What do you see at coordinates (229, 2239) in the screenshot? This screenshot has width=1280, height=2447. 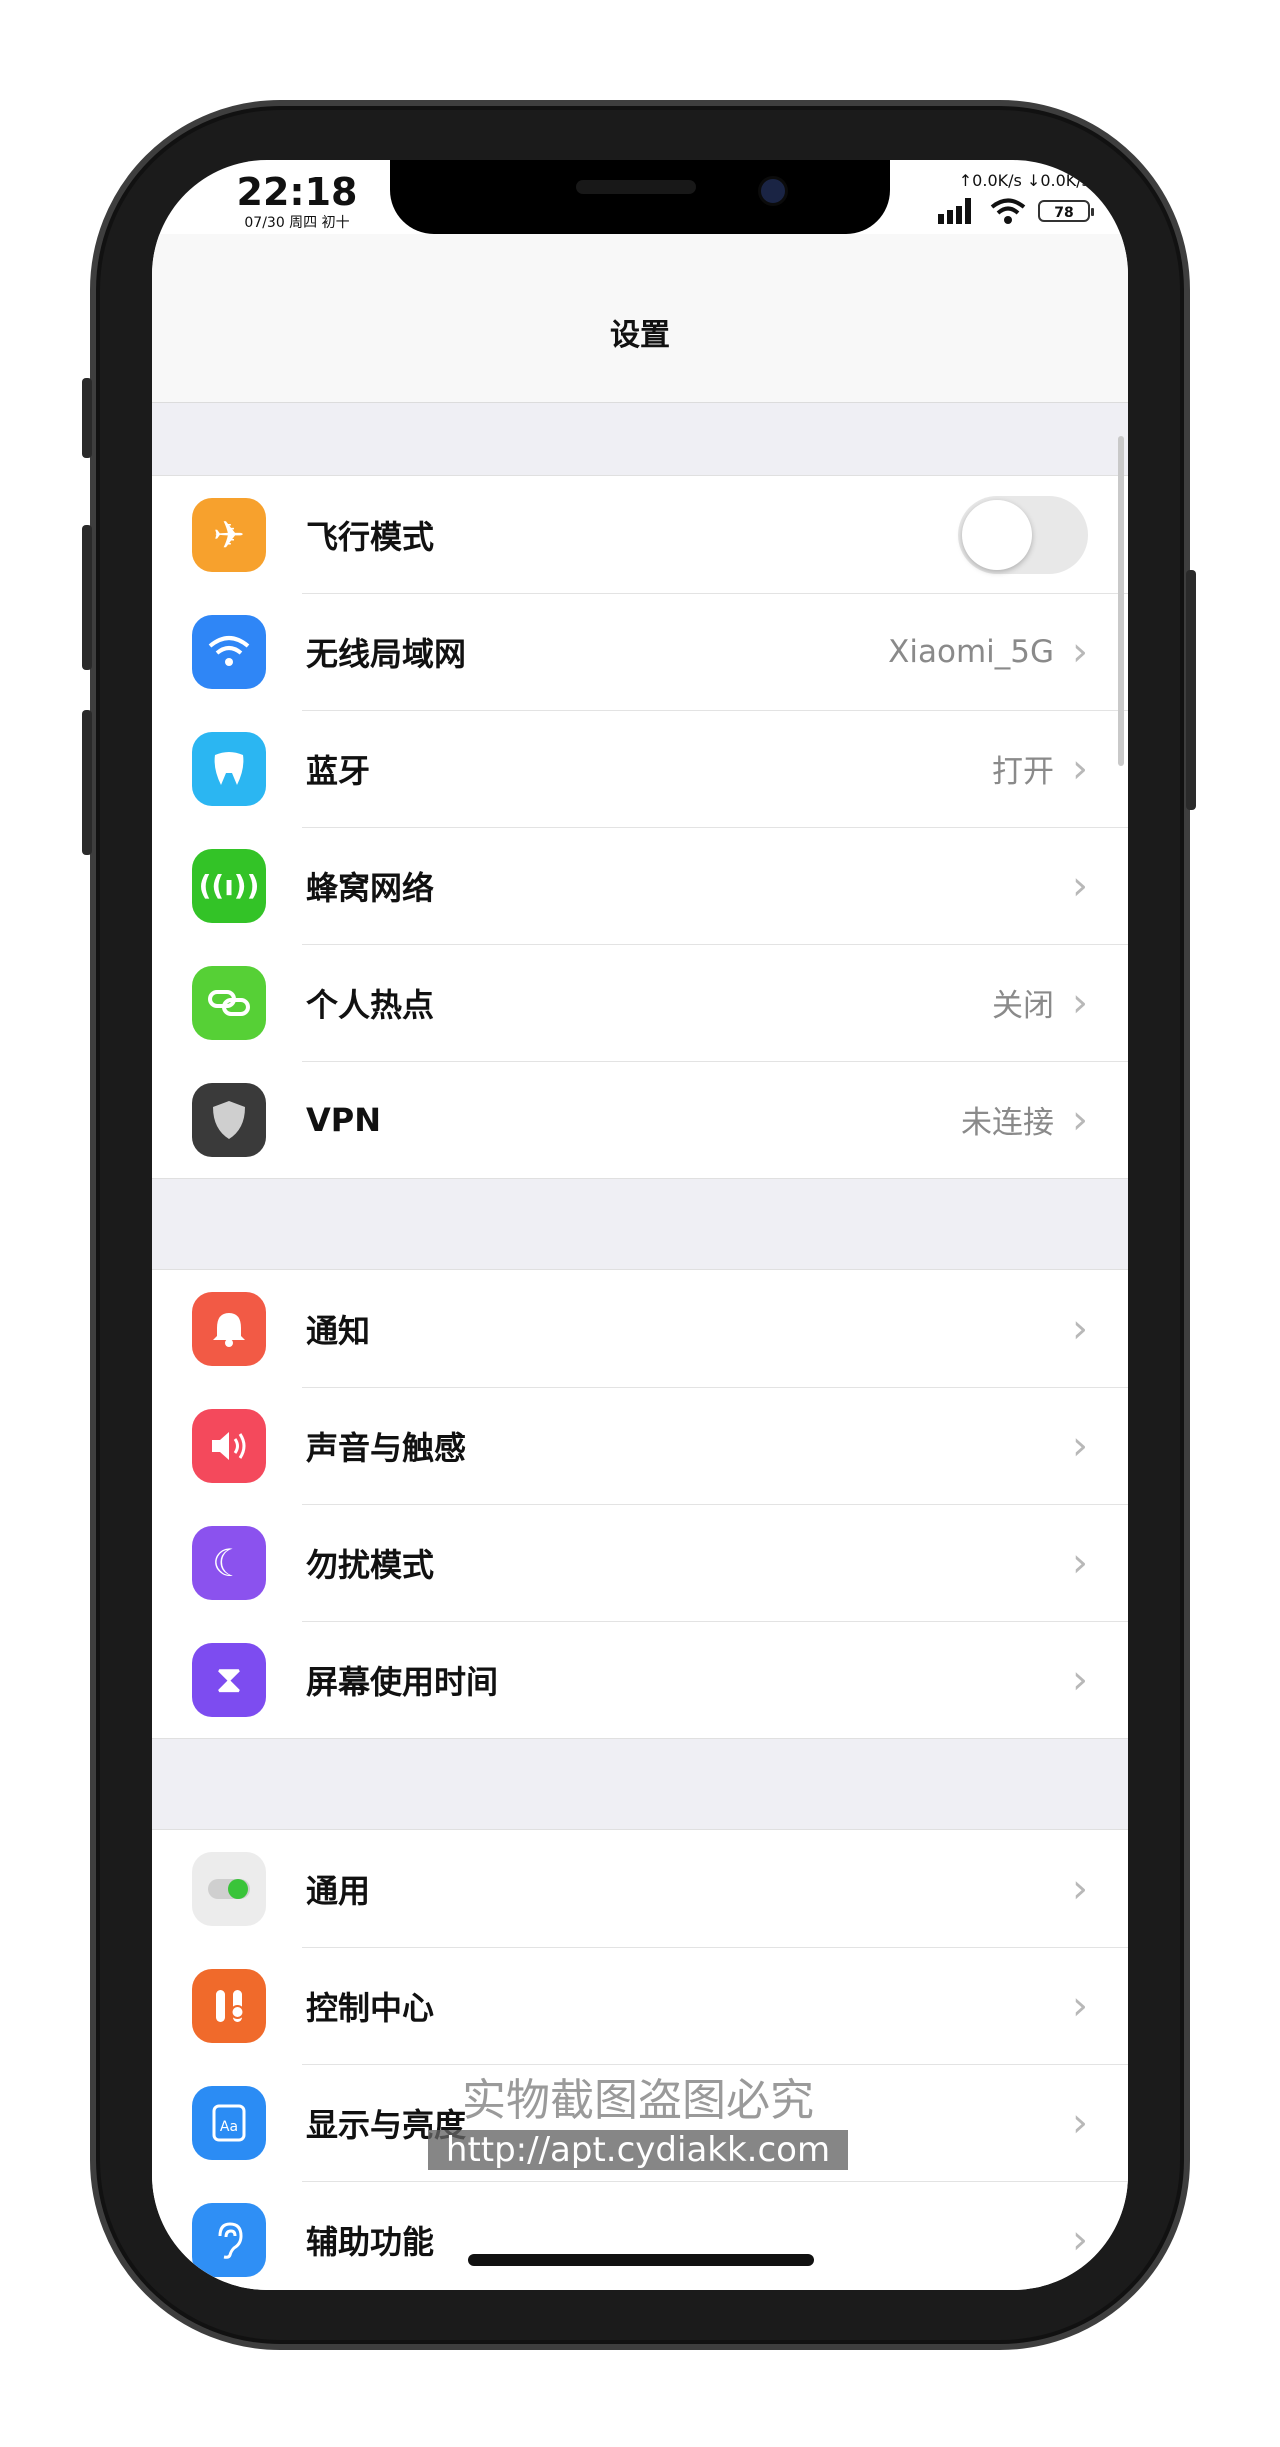 I see `ear-icon` at bounding box center [229, 2239].